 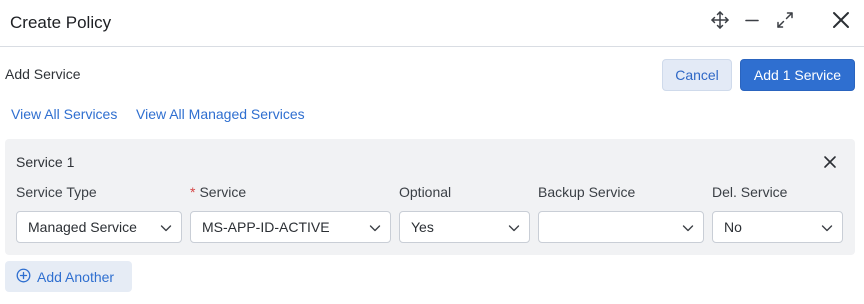 I want to click on del-service-value: No, so click(x=733, y=227).